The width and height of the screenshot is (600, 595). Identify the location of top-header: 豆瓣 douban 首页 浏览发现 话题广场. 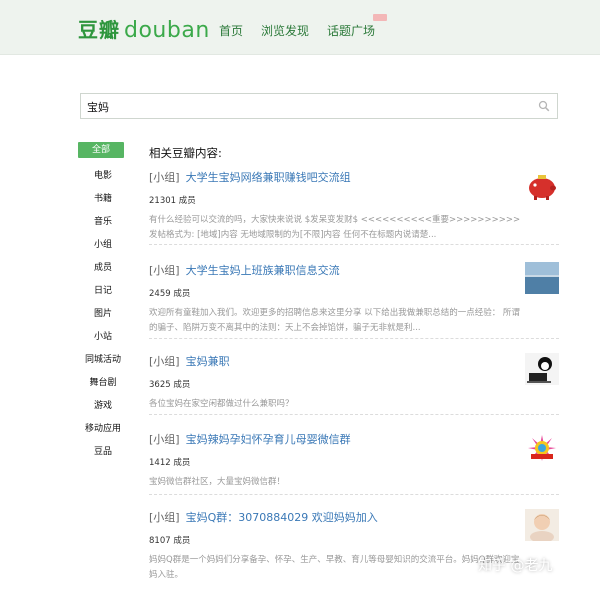
(300, 27).